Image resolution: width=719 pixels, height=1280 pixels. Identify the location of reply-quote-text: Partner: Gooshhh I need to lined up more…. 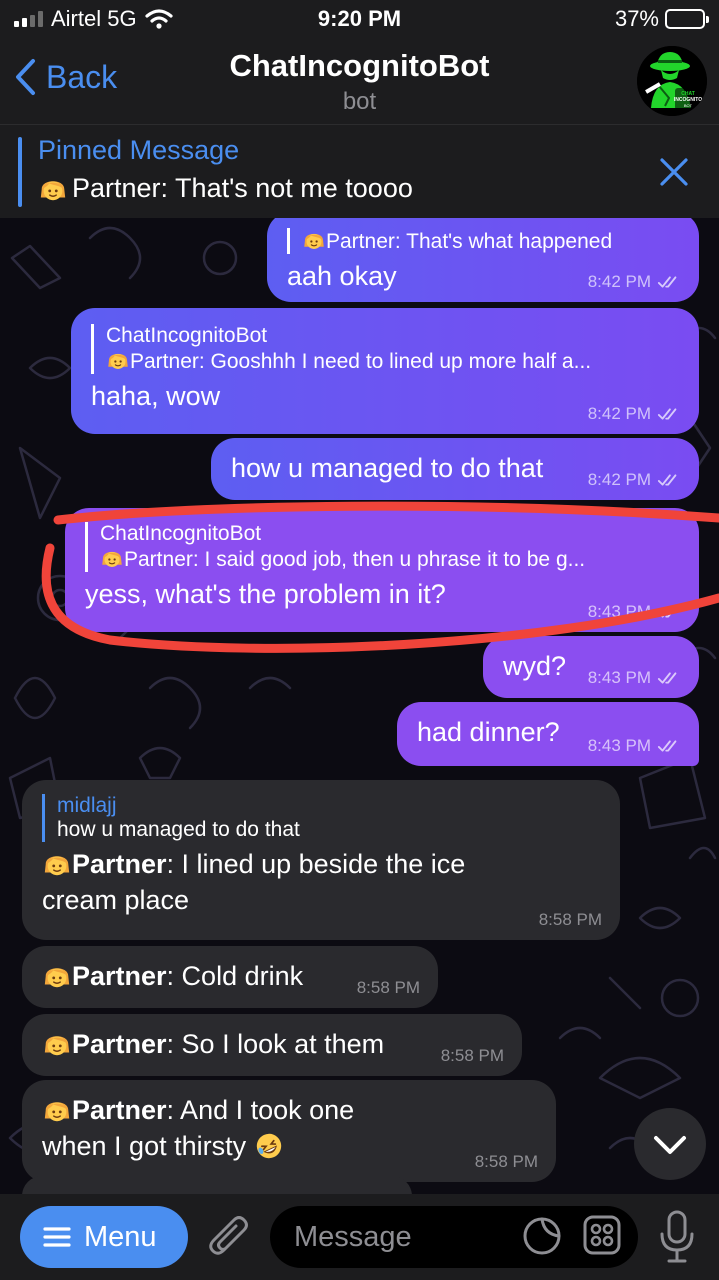
(392, 361).